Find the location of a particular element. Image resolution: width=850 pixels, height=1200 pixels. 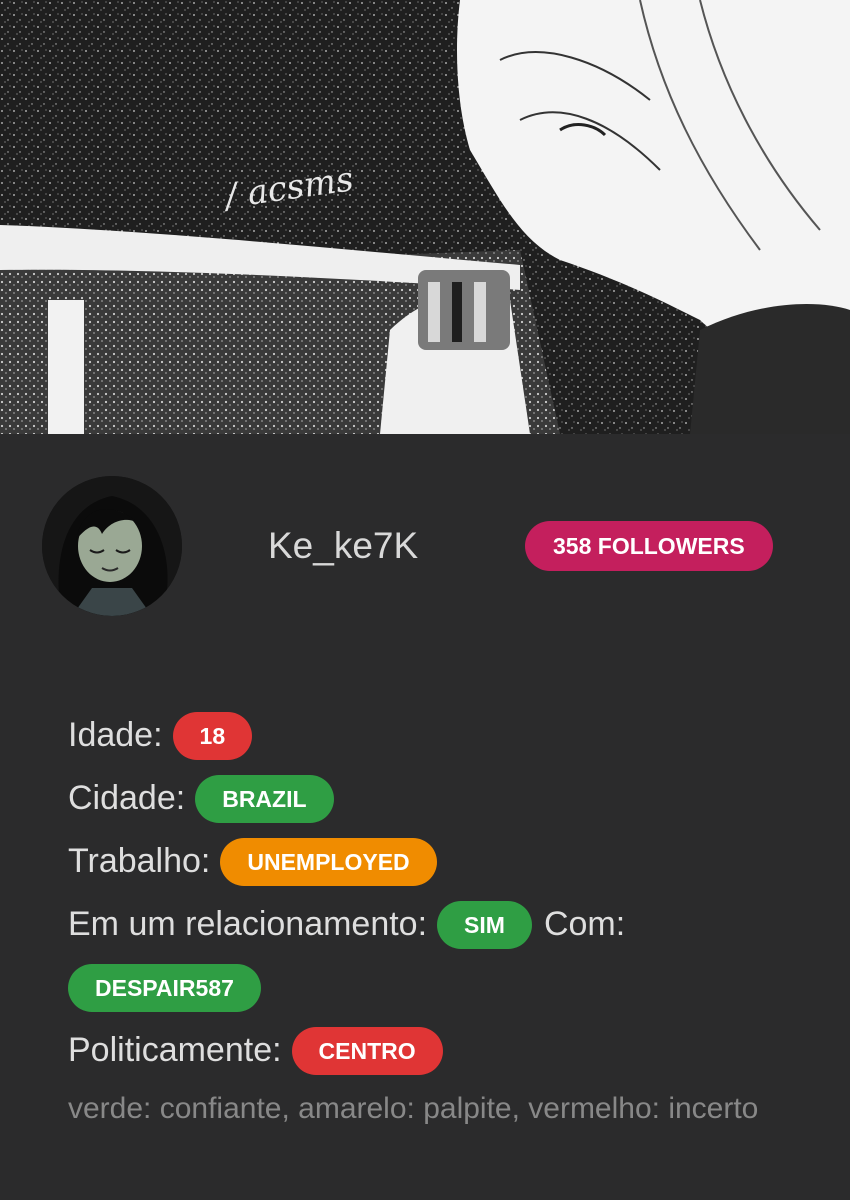

relationship-with-label: Com: is located at coordinates (584, 924).